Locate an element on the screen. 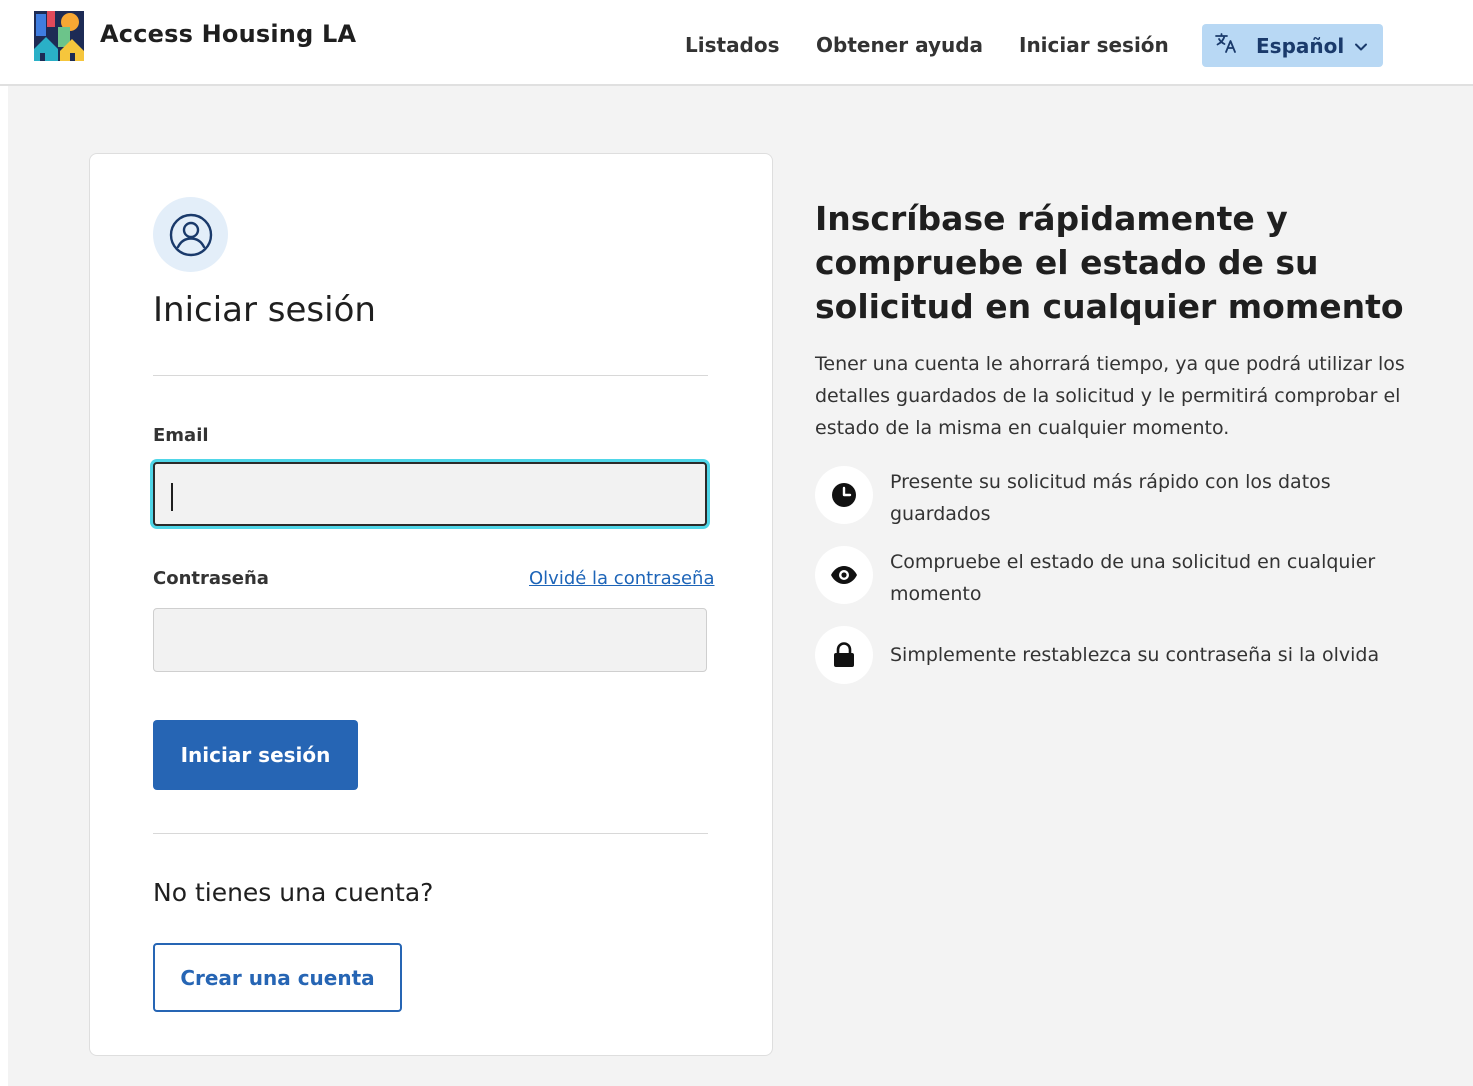 The image size is (1473, 1086). language-label: Español is located at coordinates (1300, 45).